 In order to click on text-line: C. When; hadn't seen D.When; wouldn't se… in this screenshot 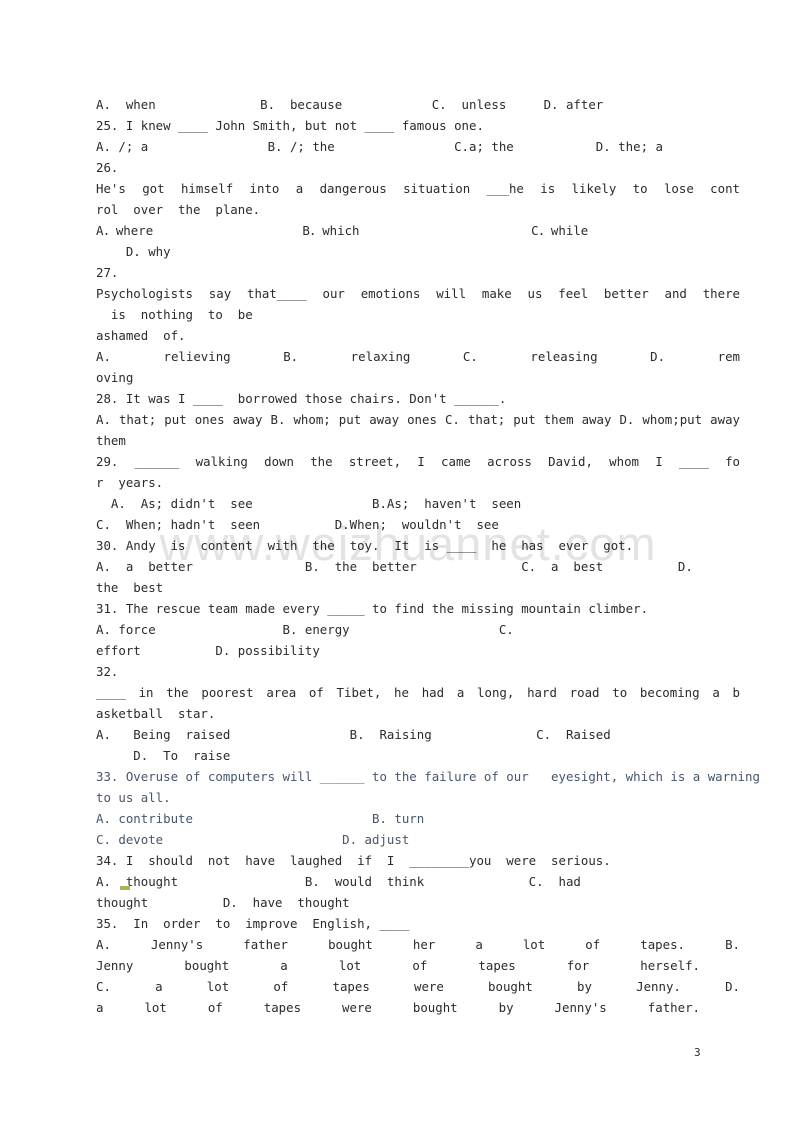, I will do `click(297, 524)`.